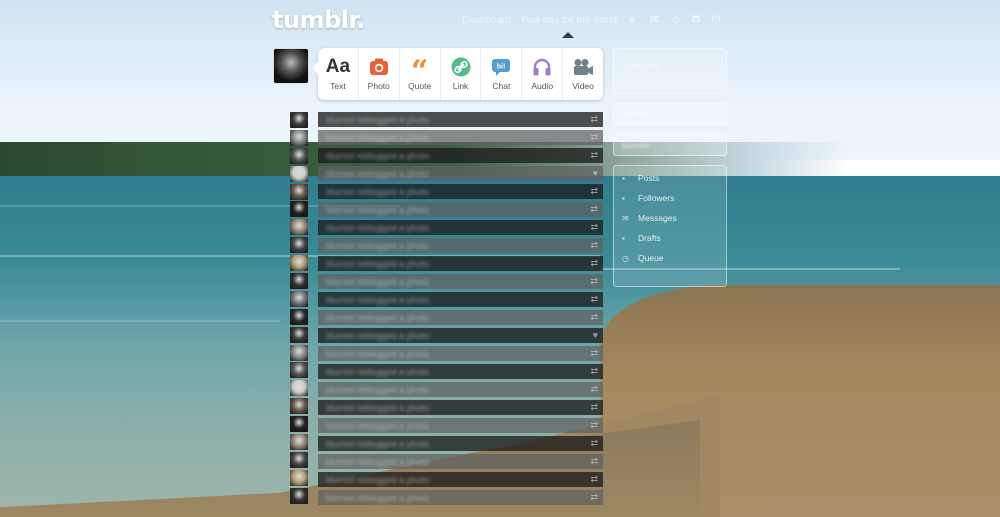 This screenshot has height=517, width=1000. What do you see at coordinates (542, 67) in the screenshot?
I see `headphones-icon` at bounding box center [542, 67].